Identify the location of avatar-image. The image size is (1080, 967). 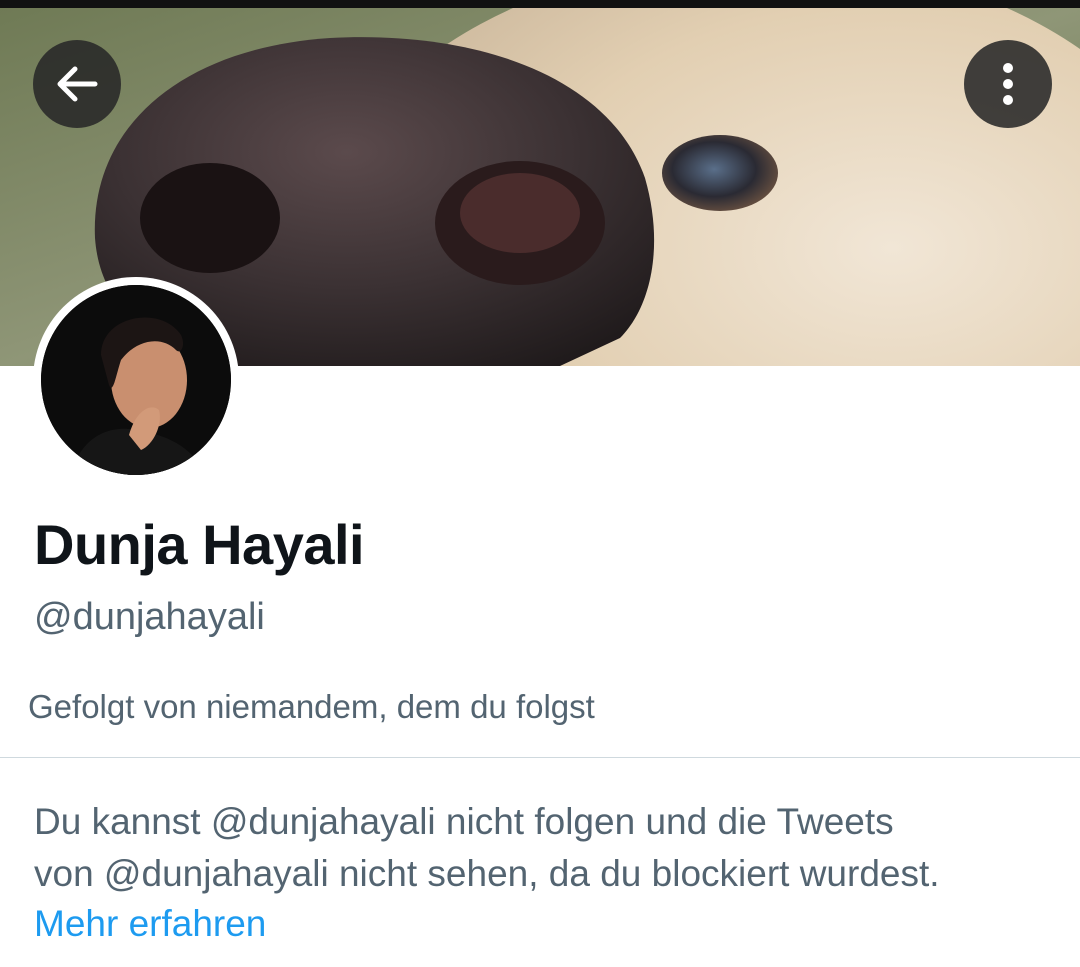
(136, 380).